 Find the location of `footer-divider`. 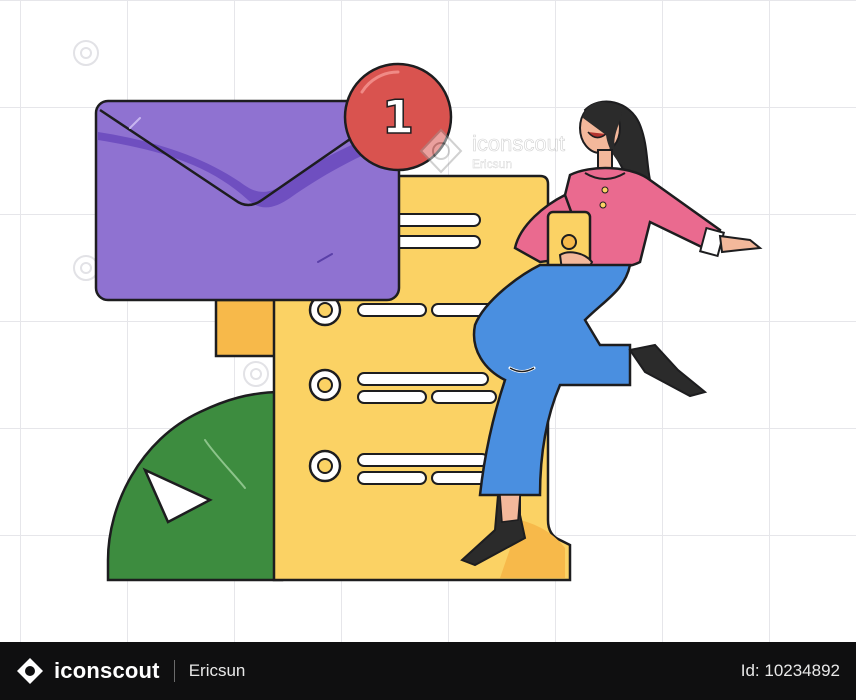

footer-divider is located at coordinates (174, 671).